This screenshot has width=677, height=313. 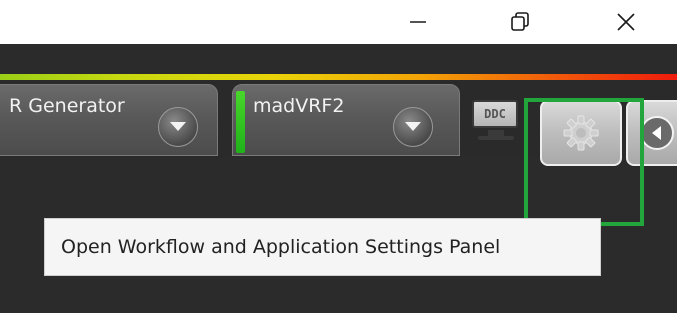 I want to click on restore-button, so click(x=520, y=22).